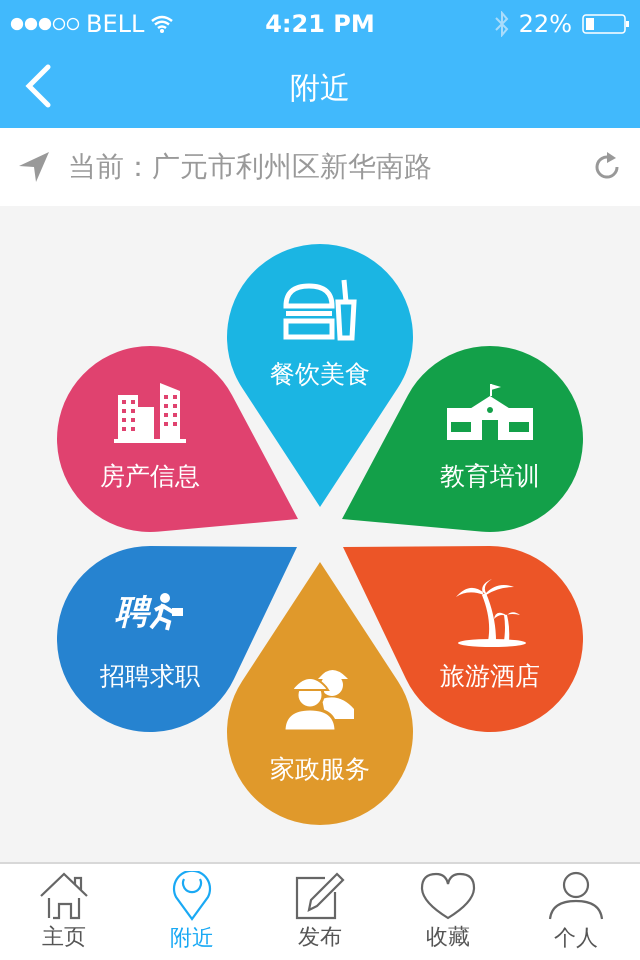 The height and width of the screenshot is (960, 640). What do you see at coordinates (490, 476) in the screenshot?
I see `category-label: 教育培训` at bounding box center [490, 476].